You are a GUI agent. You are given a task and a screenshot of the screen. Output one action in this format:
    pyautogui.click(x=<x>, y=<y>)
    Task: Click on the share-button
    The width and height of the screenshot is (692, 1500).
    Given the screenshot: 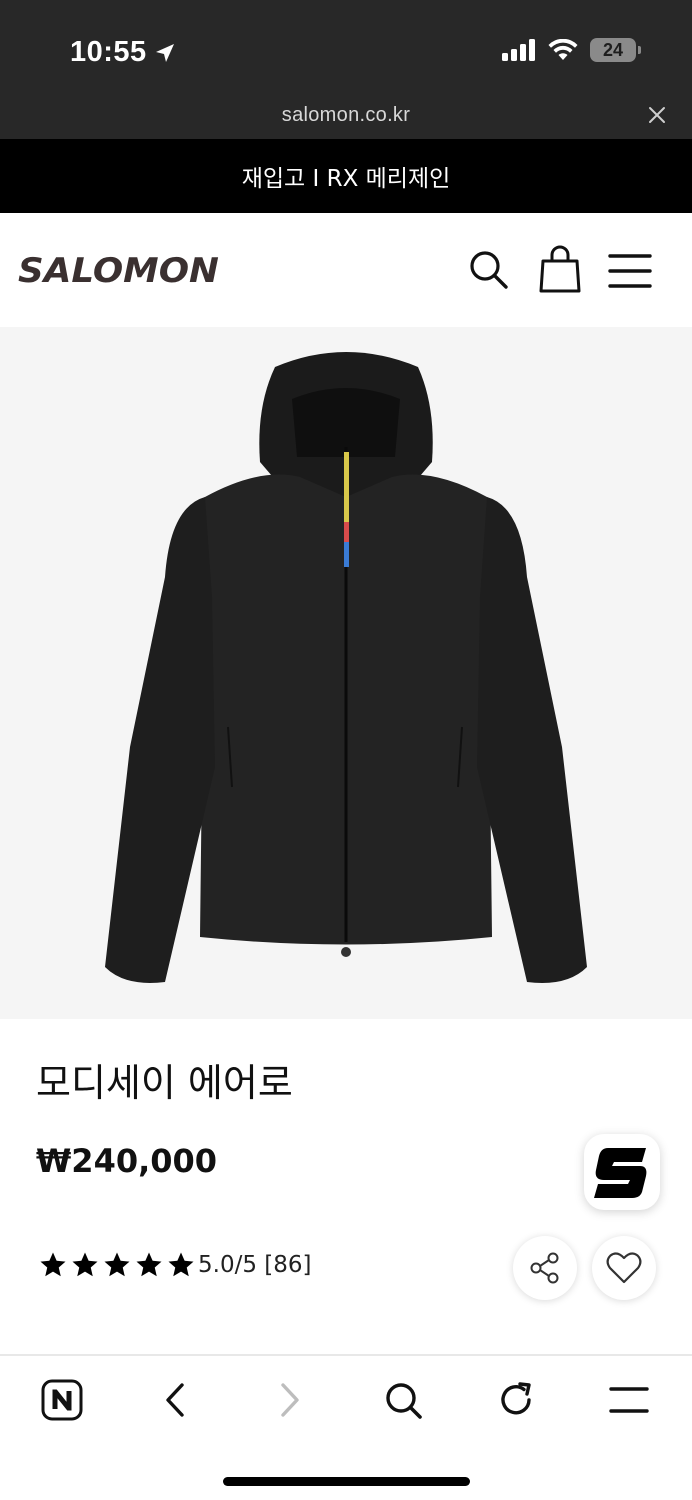 What is the action you would take?
    pyautogui.click(x=545, y=1268)
    